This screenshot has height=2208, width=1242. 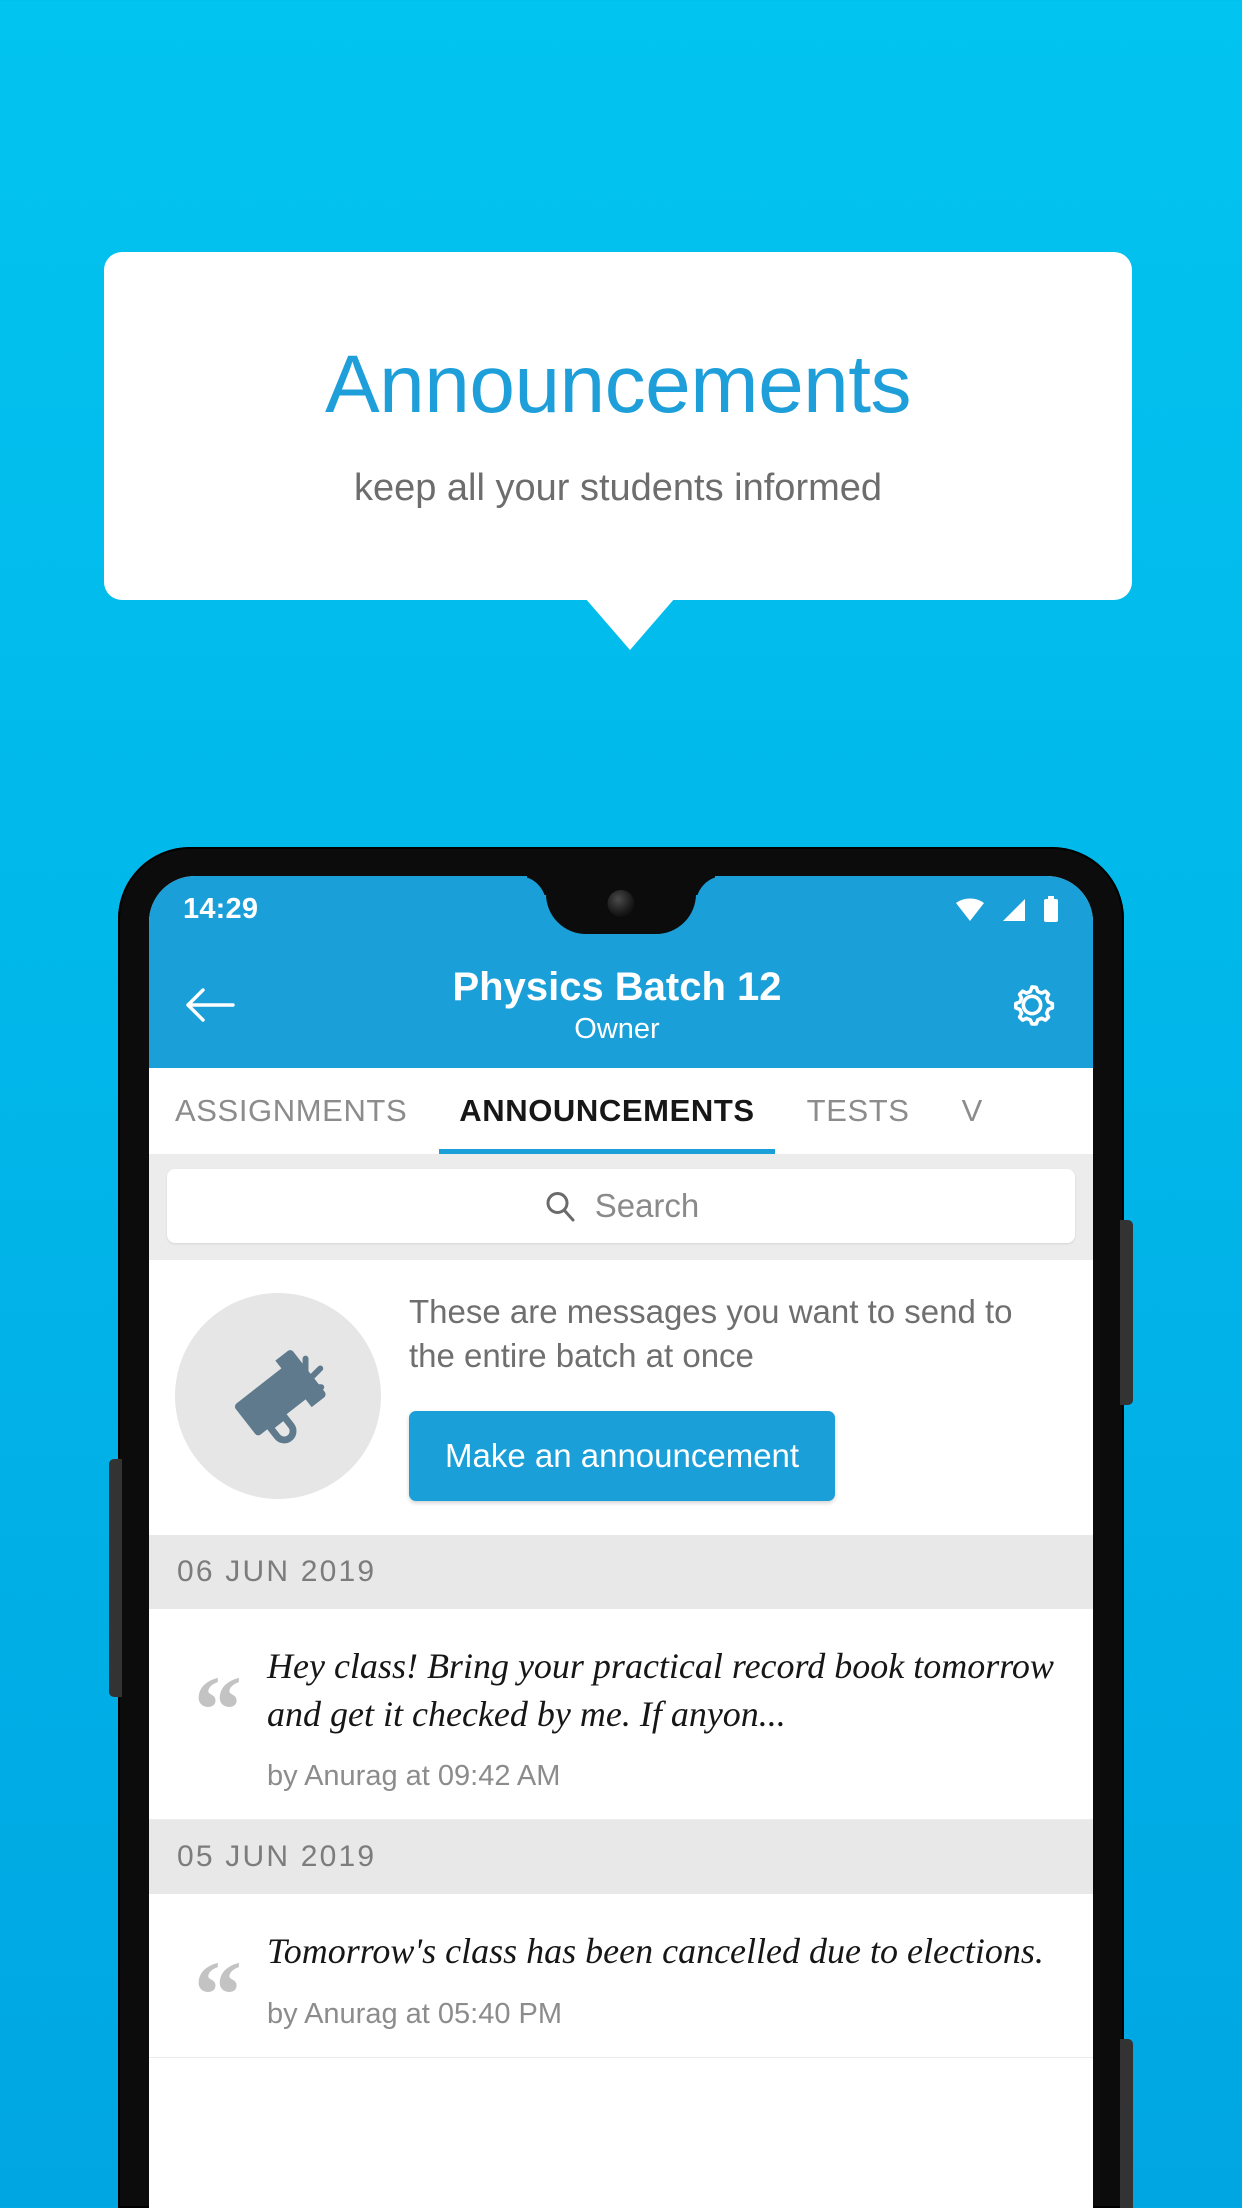 I want to click on app-bar: Physics Batch 12 Owner, so click(x=621, y=1005).